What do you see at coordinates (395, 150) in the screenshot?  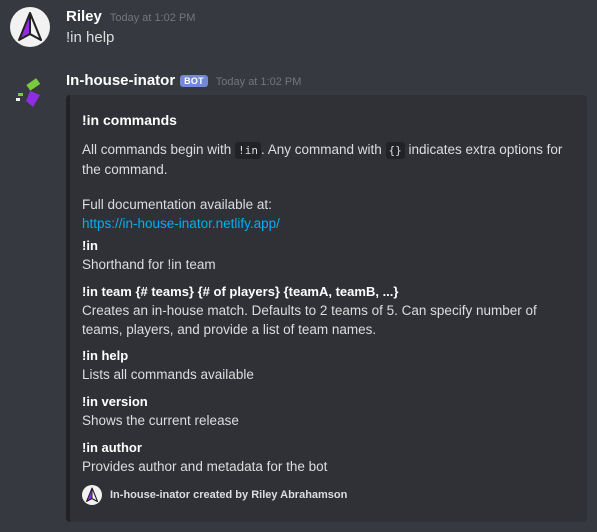 I see `inline-code: {}` at bounding box center [395, 150].